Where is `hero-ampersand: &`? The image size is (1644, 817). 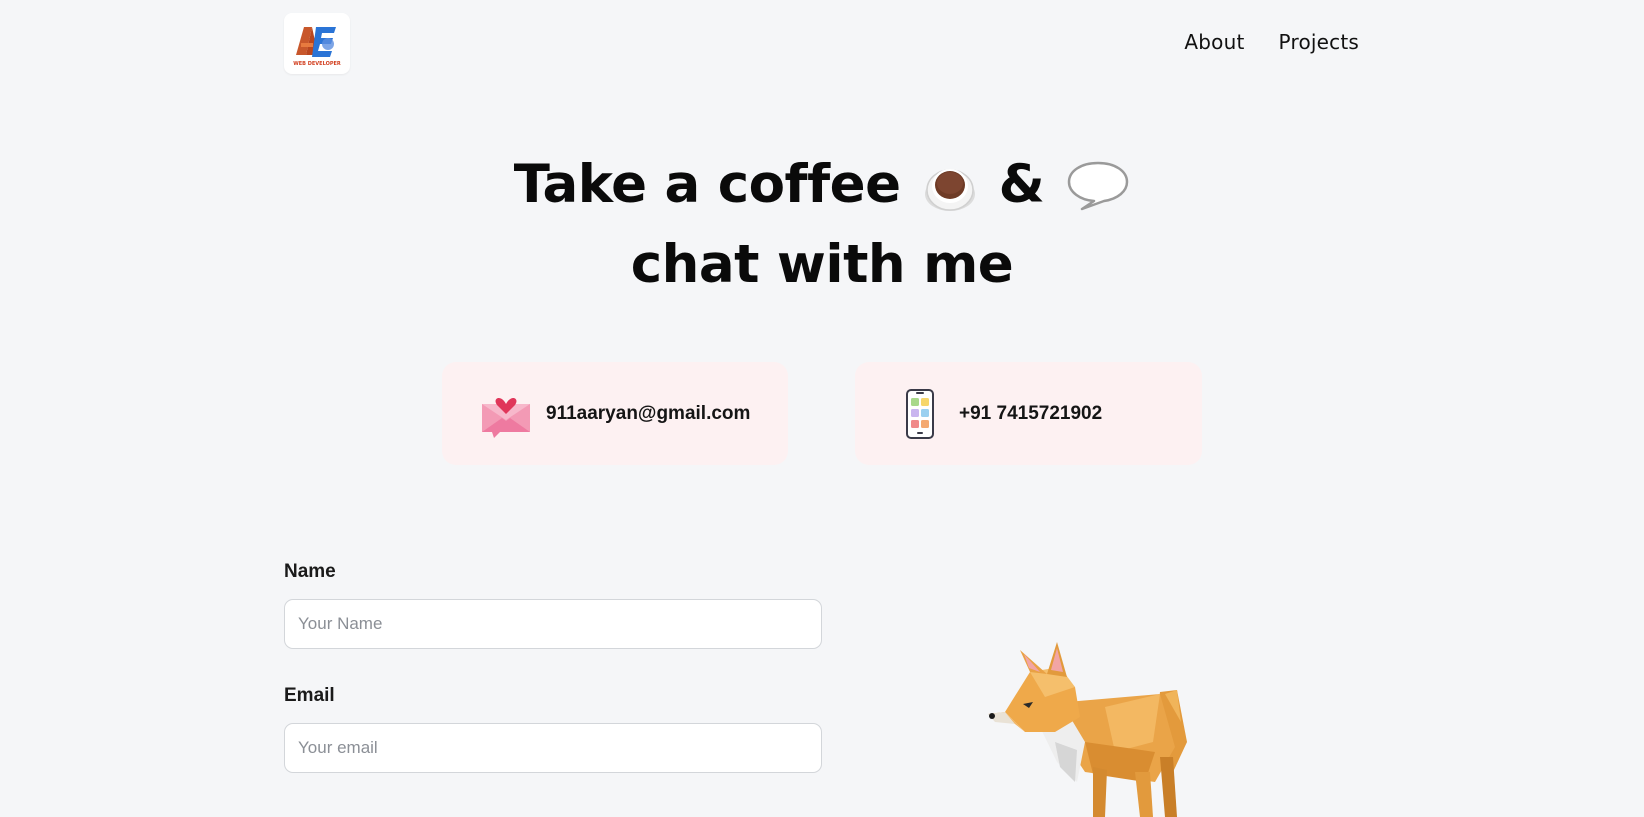
hero-ampersand: & is located at coordinates (1021, 184).